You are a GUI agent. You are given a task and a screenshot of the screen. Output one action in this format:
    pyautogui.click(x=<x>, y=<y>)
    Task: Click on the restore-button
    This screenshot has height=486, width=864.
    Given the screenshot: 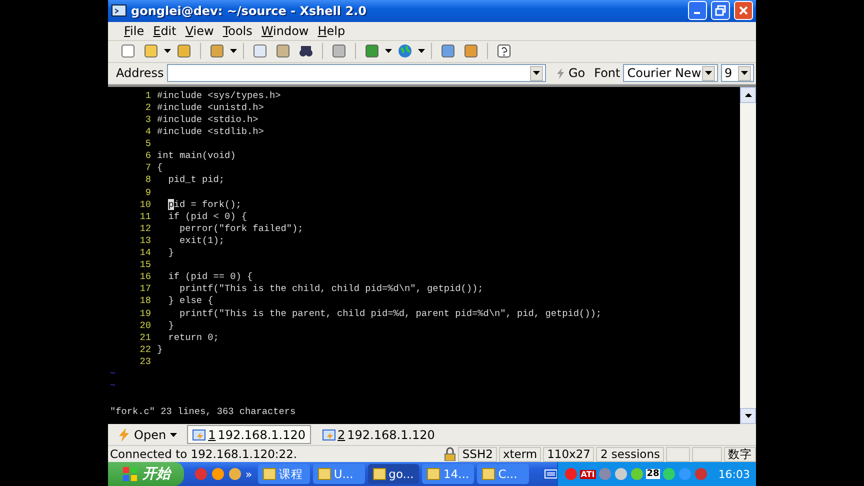 What is the action you would take?
    pyautogui.click(x=720, y=10)
    